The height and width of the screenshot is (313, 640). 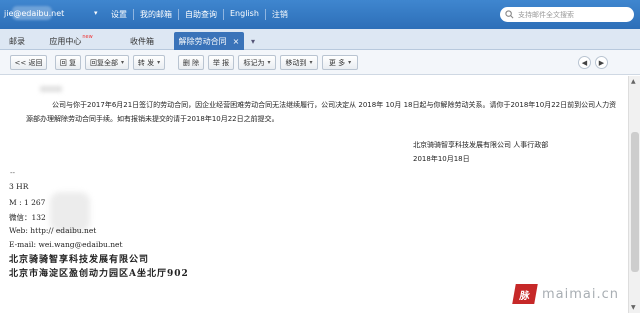 What do you see at coordinates (633, 307) in the screenshot?
I see `scroll-down-icon: ▼` at bounding box center [633, 307].